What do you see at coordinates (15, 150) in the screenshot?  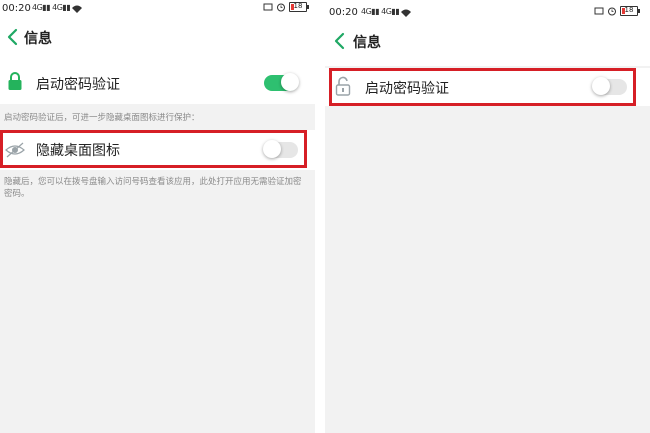 I see `eye-hidden-icon` at bounding box center [15, 150].